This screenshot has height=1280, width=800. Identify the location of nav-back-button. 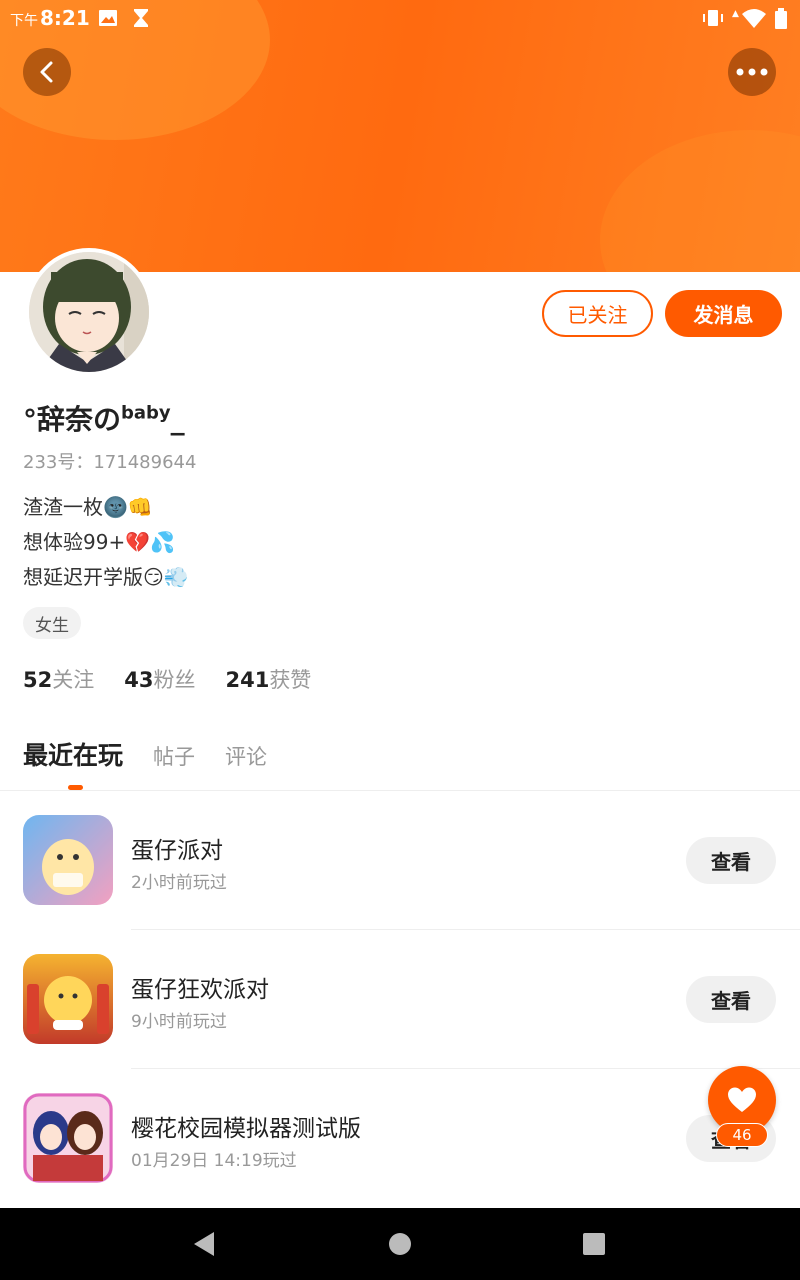
(204, 1246).